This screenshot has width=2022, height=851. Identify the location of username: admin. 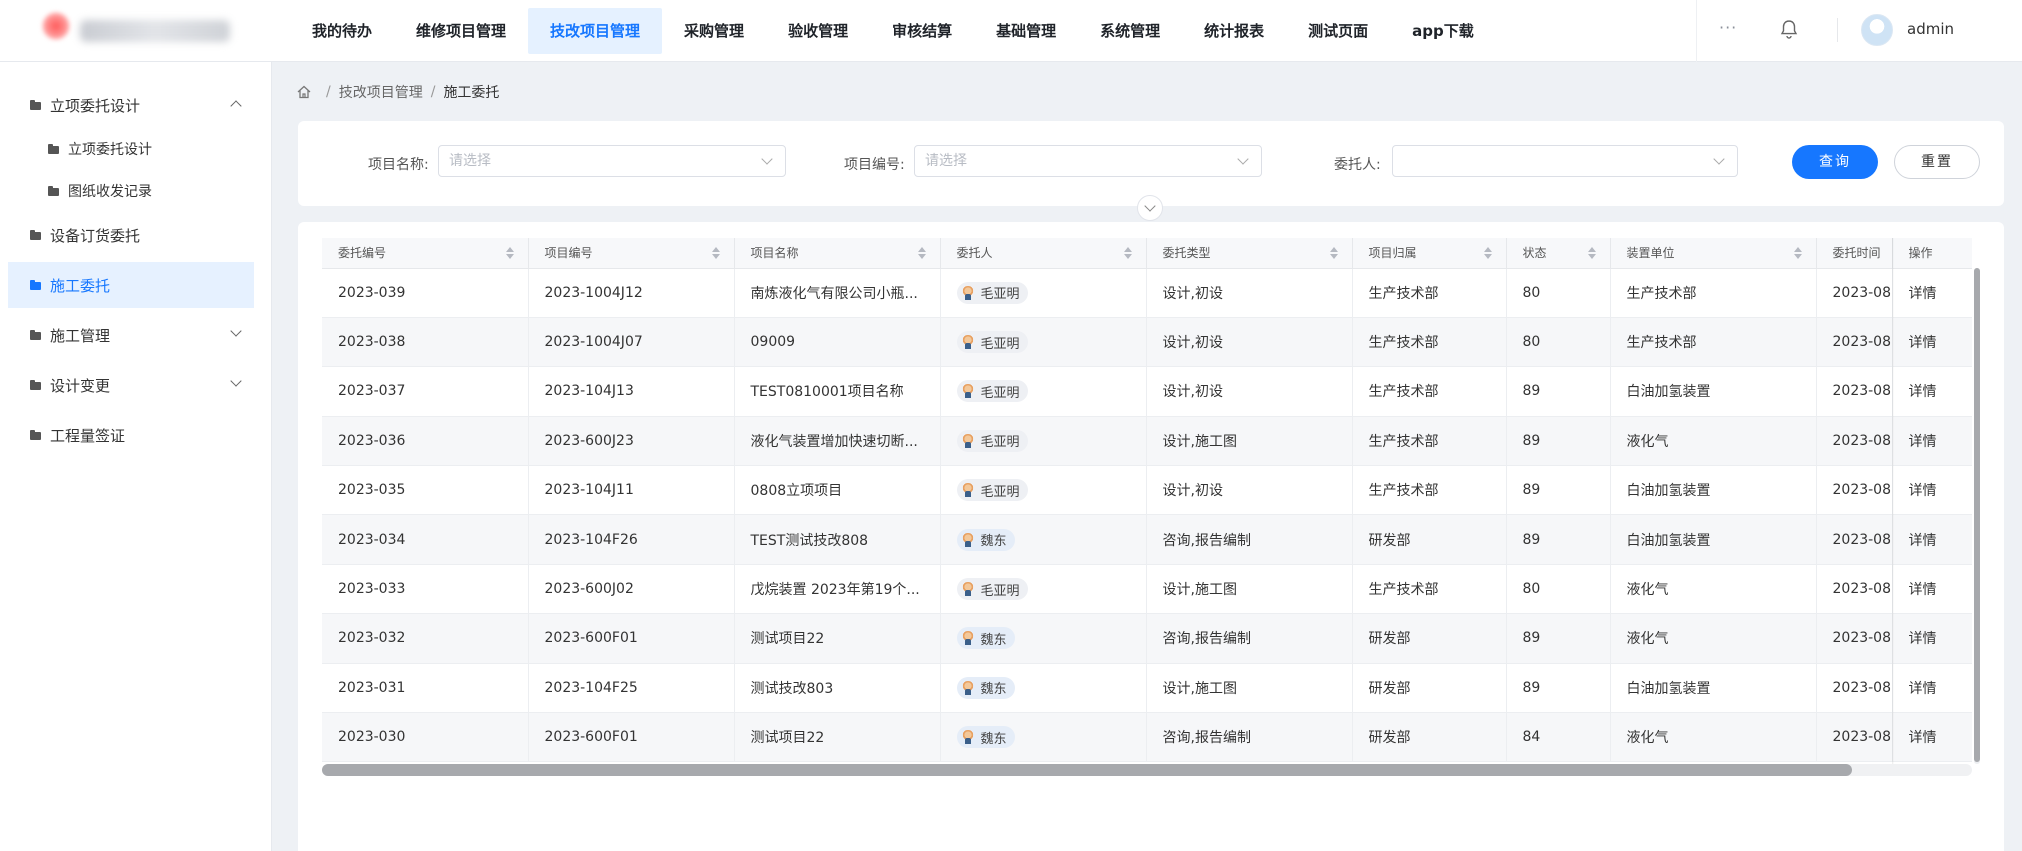
(1930, 29).